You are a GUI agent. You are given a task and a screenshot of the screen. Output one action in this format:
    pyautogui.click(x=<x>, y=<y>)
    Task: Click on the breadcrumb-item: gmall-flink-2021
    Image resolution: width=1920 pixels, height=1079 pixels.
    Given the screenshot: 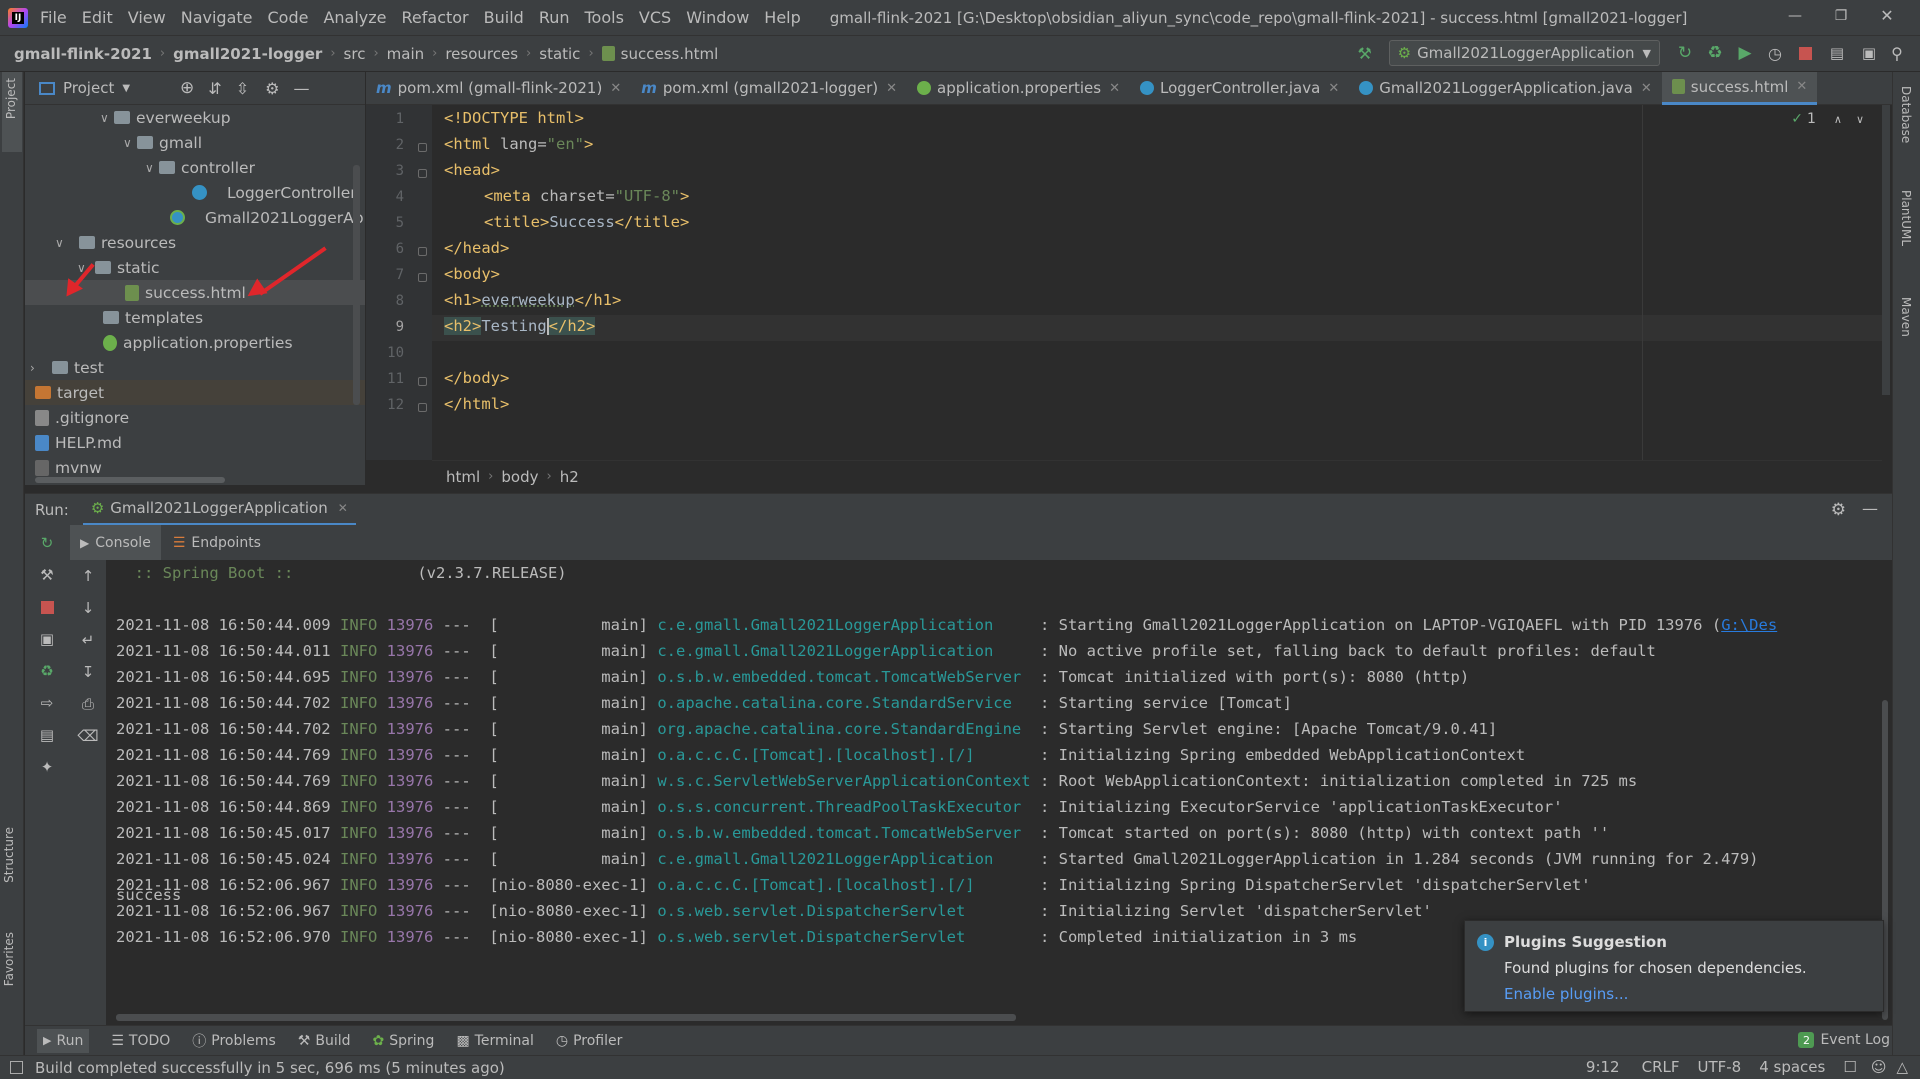 What is the action you would take?
    pyautogui.click(x=83, y=54)
    